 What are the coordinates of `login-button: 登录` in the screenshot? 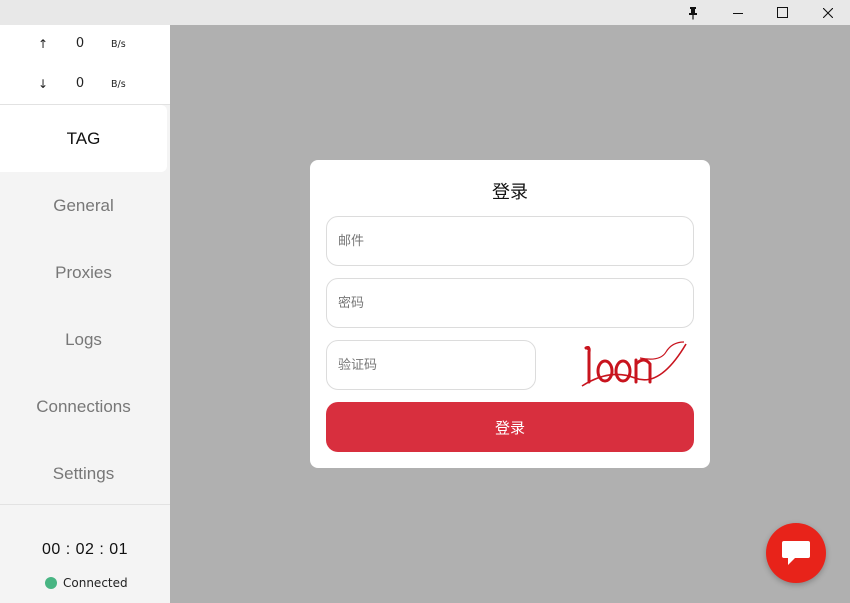 It's located at (510, 427).